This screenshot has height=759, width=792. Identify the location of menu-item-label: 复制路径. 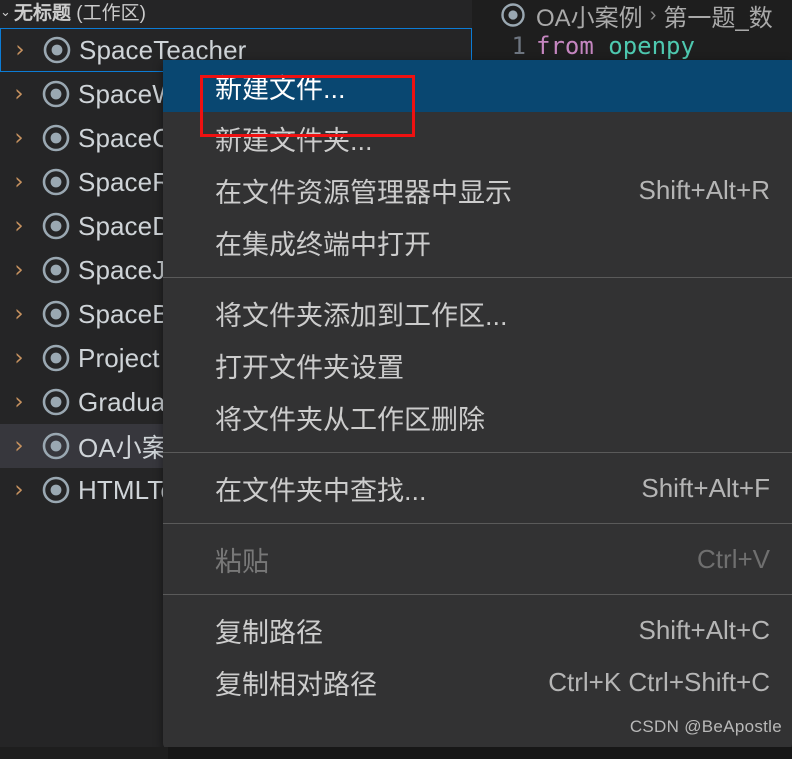
(269, 632).